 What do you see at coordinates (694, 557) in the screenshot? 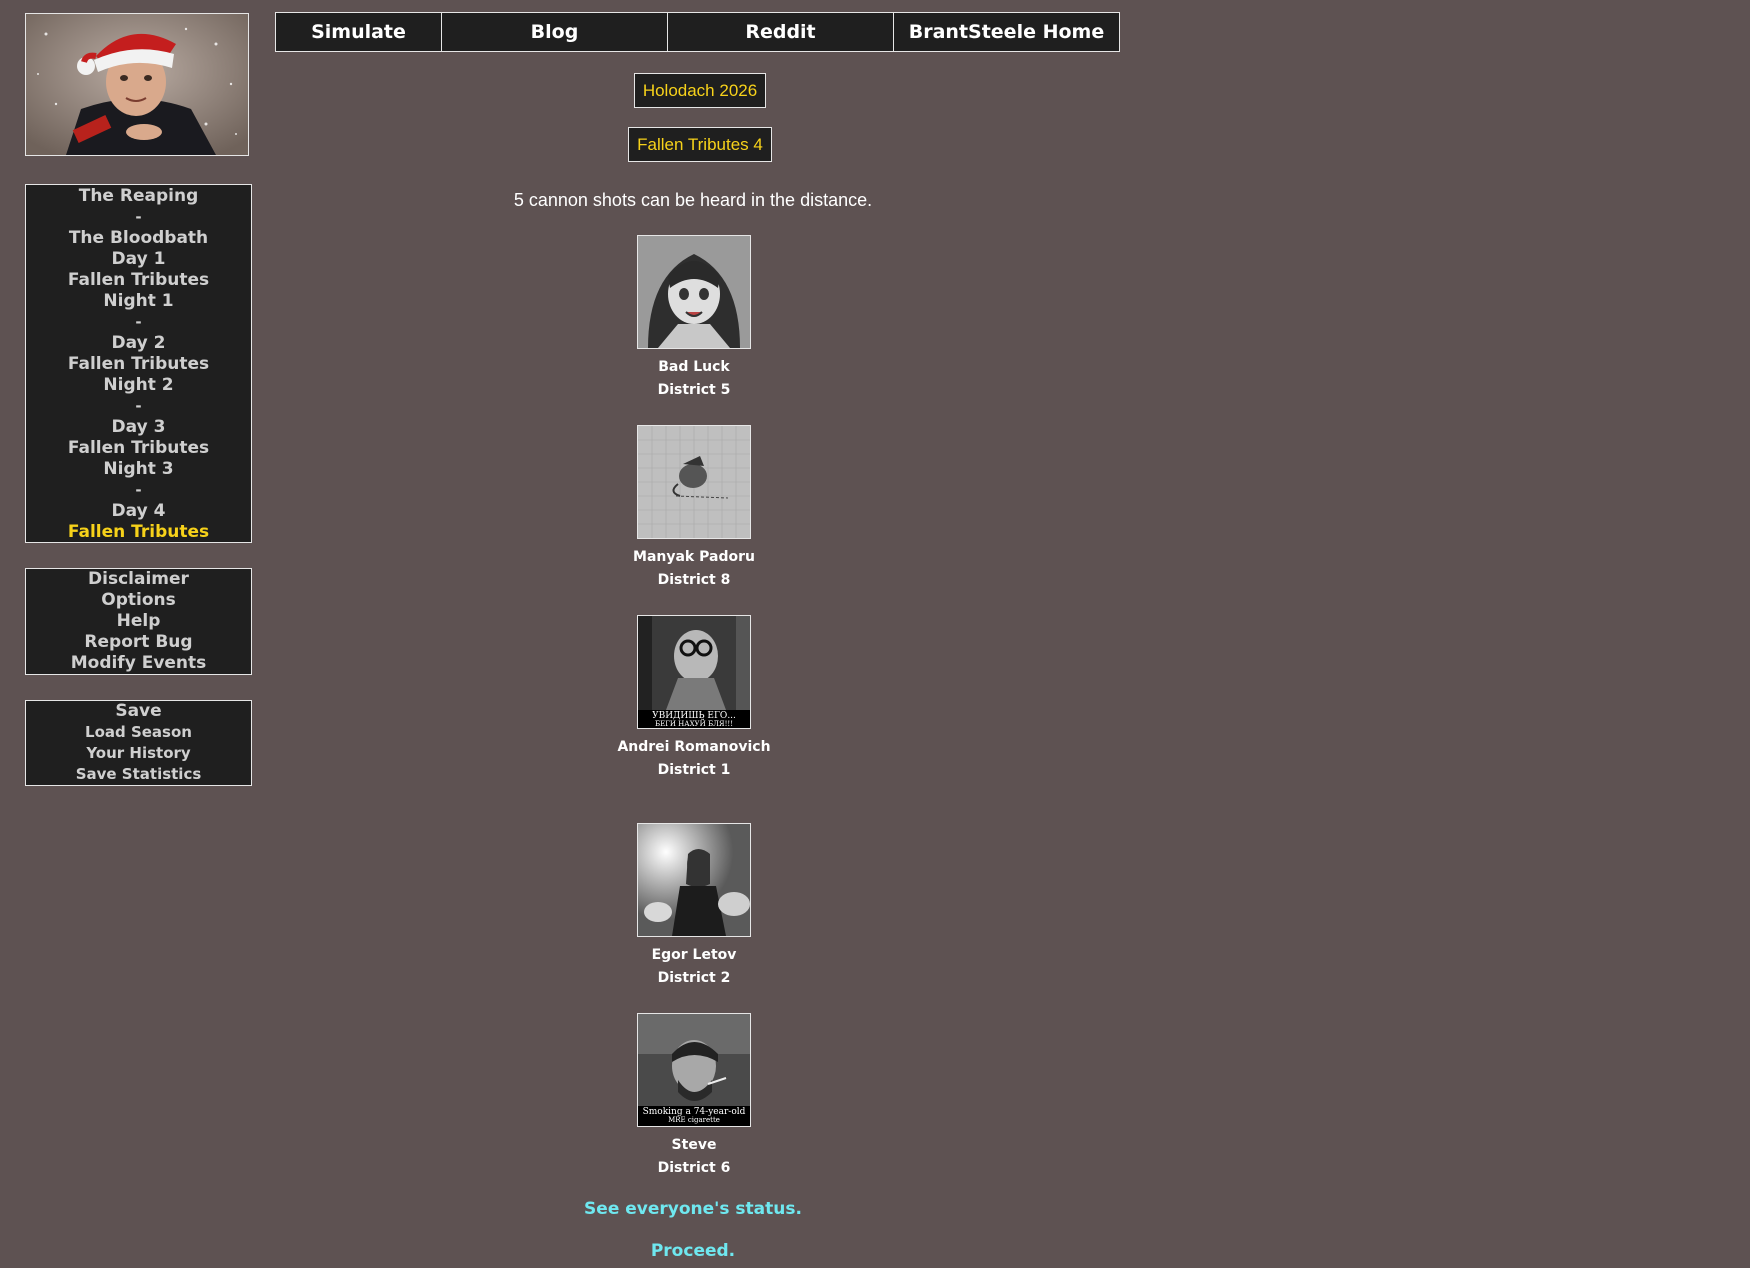
I see `tribute-name: Manyak Padoru` at bounding box center [694, 557].